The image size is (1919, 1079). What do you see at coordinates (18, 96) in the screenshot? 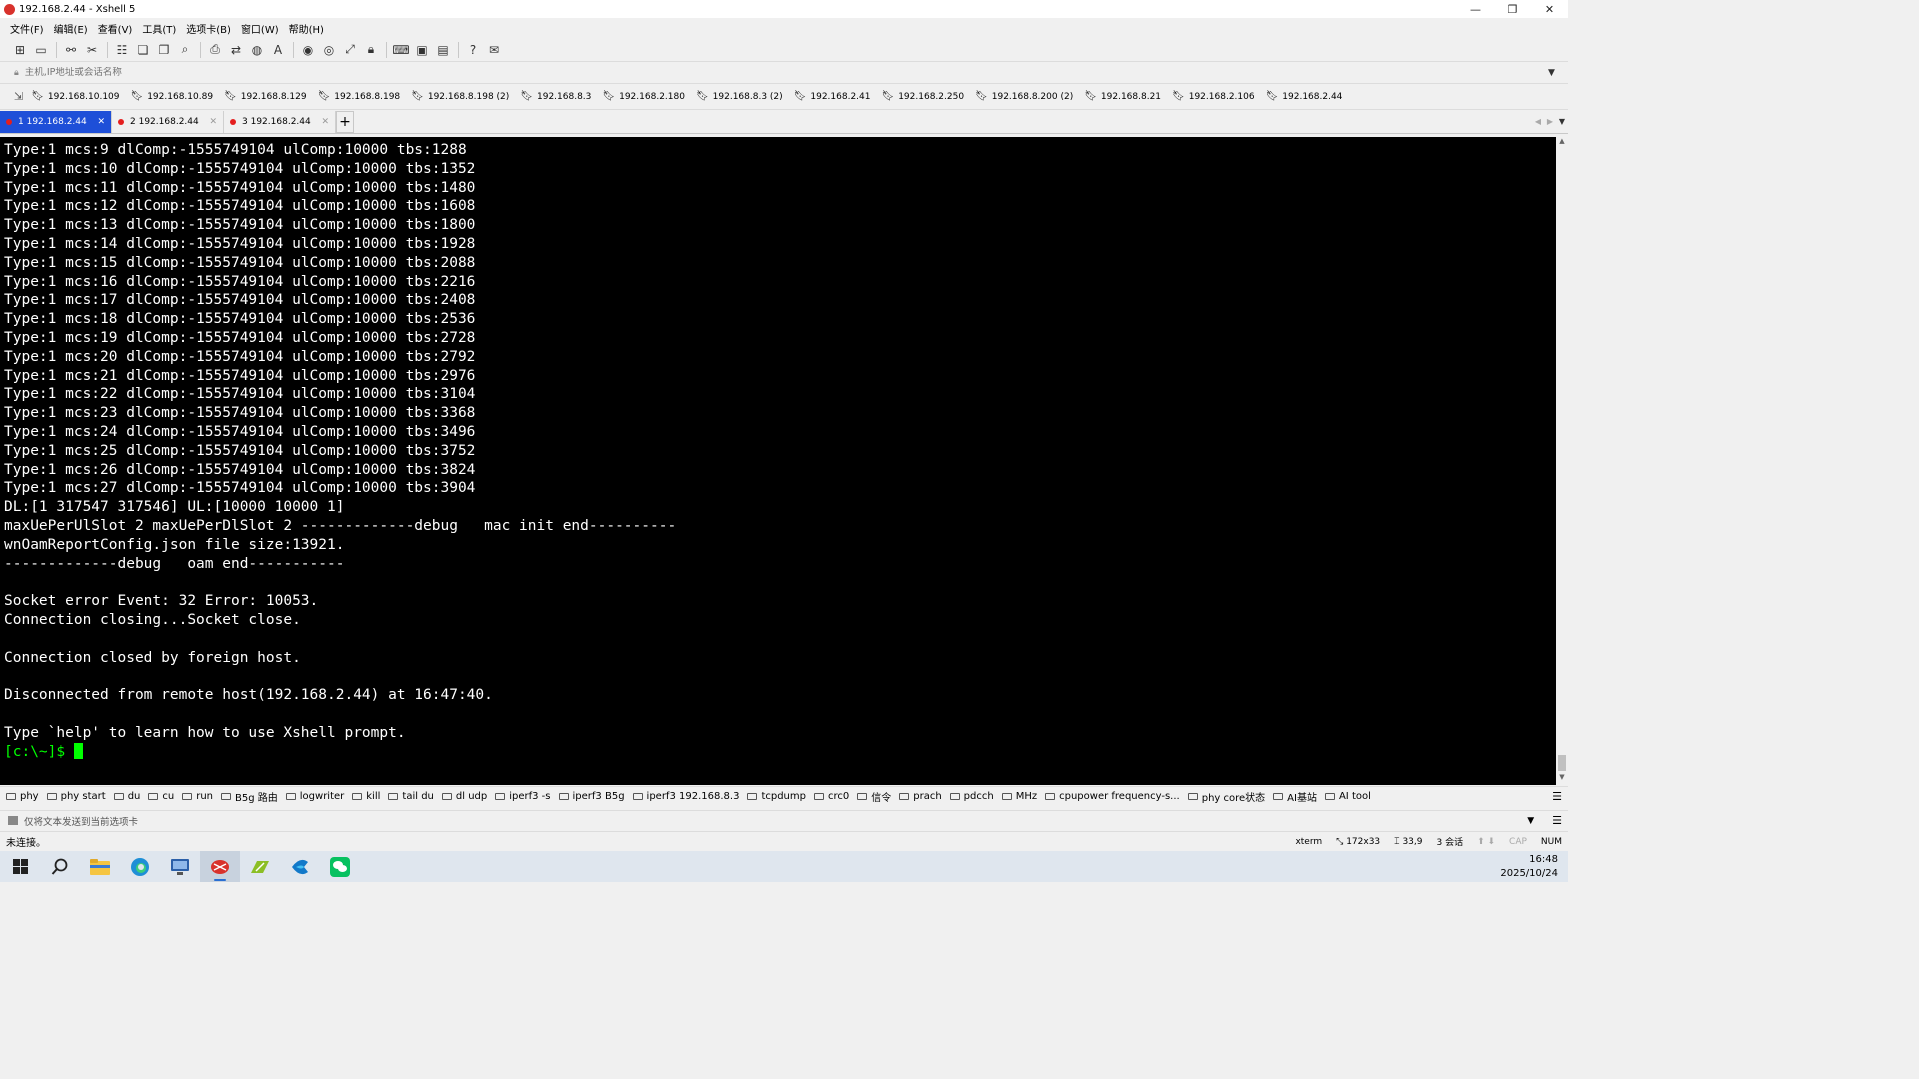
I see `links-arrow-icon: ⇲` at bounding box center [18, 96].